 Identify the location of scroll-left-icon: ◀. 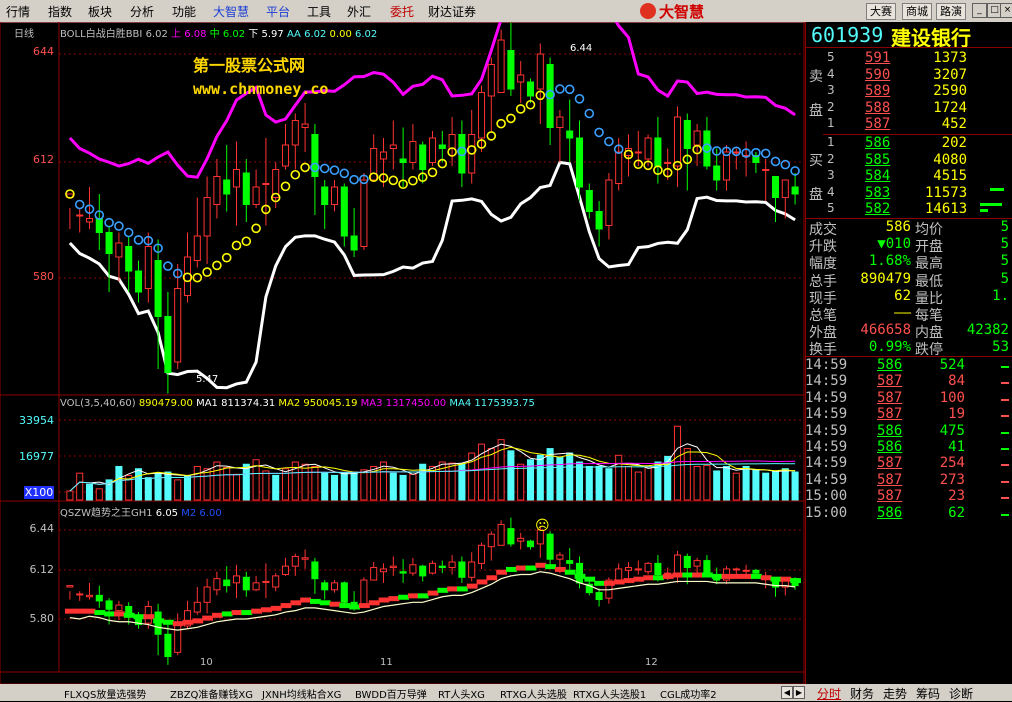
(787, 692).